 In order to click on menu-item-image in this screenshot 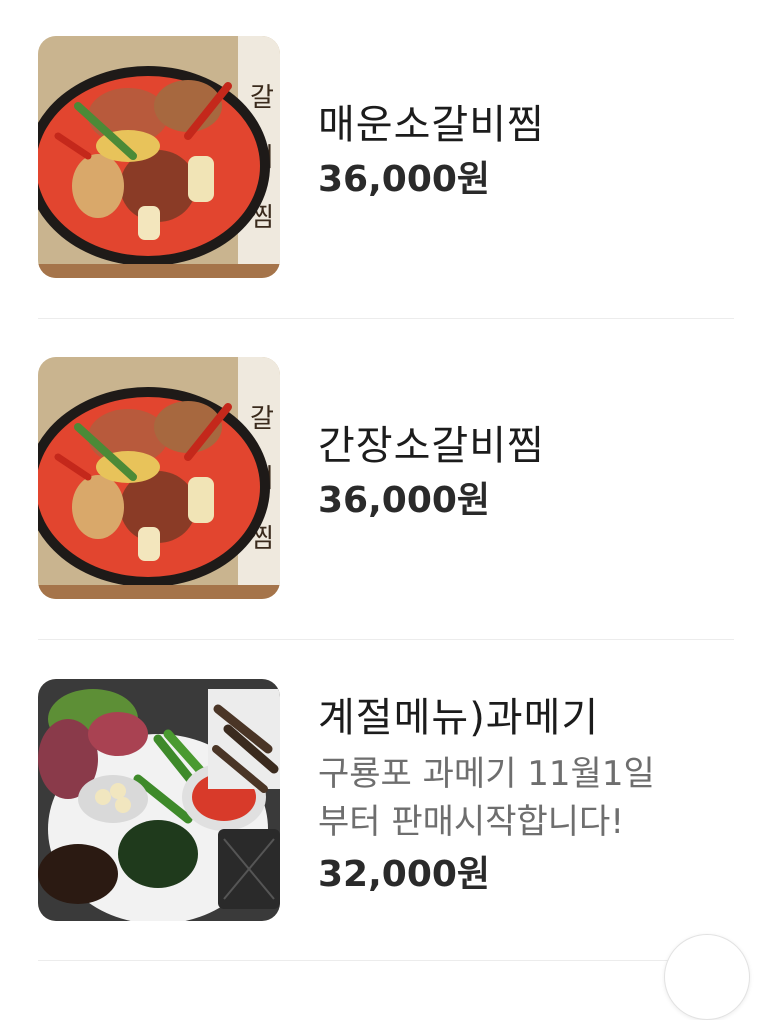, I will do `click(159, 800)`.